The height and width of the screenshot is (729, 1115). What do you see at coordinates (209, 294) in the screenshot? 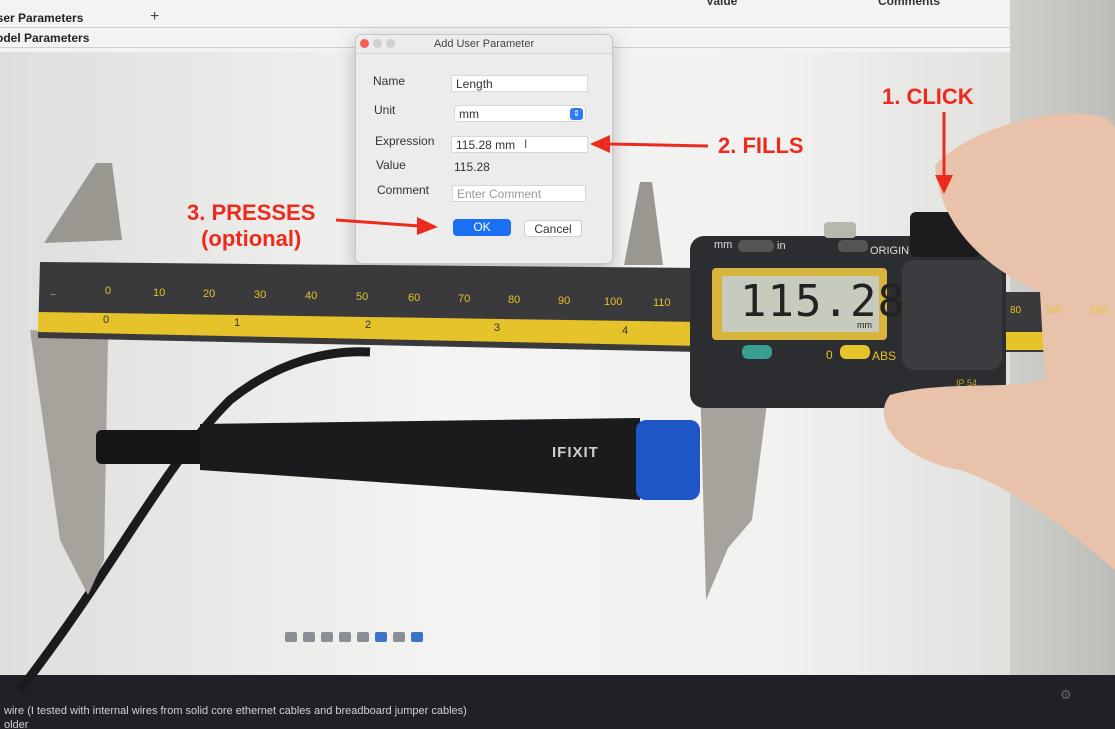
I see `scale-tick-label: 20` at bounding box center [209, 294].